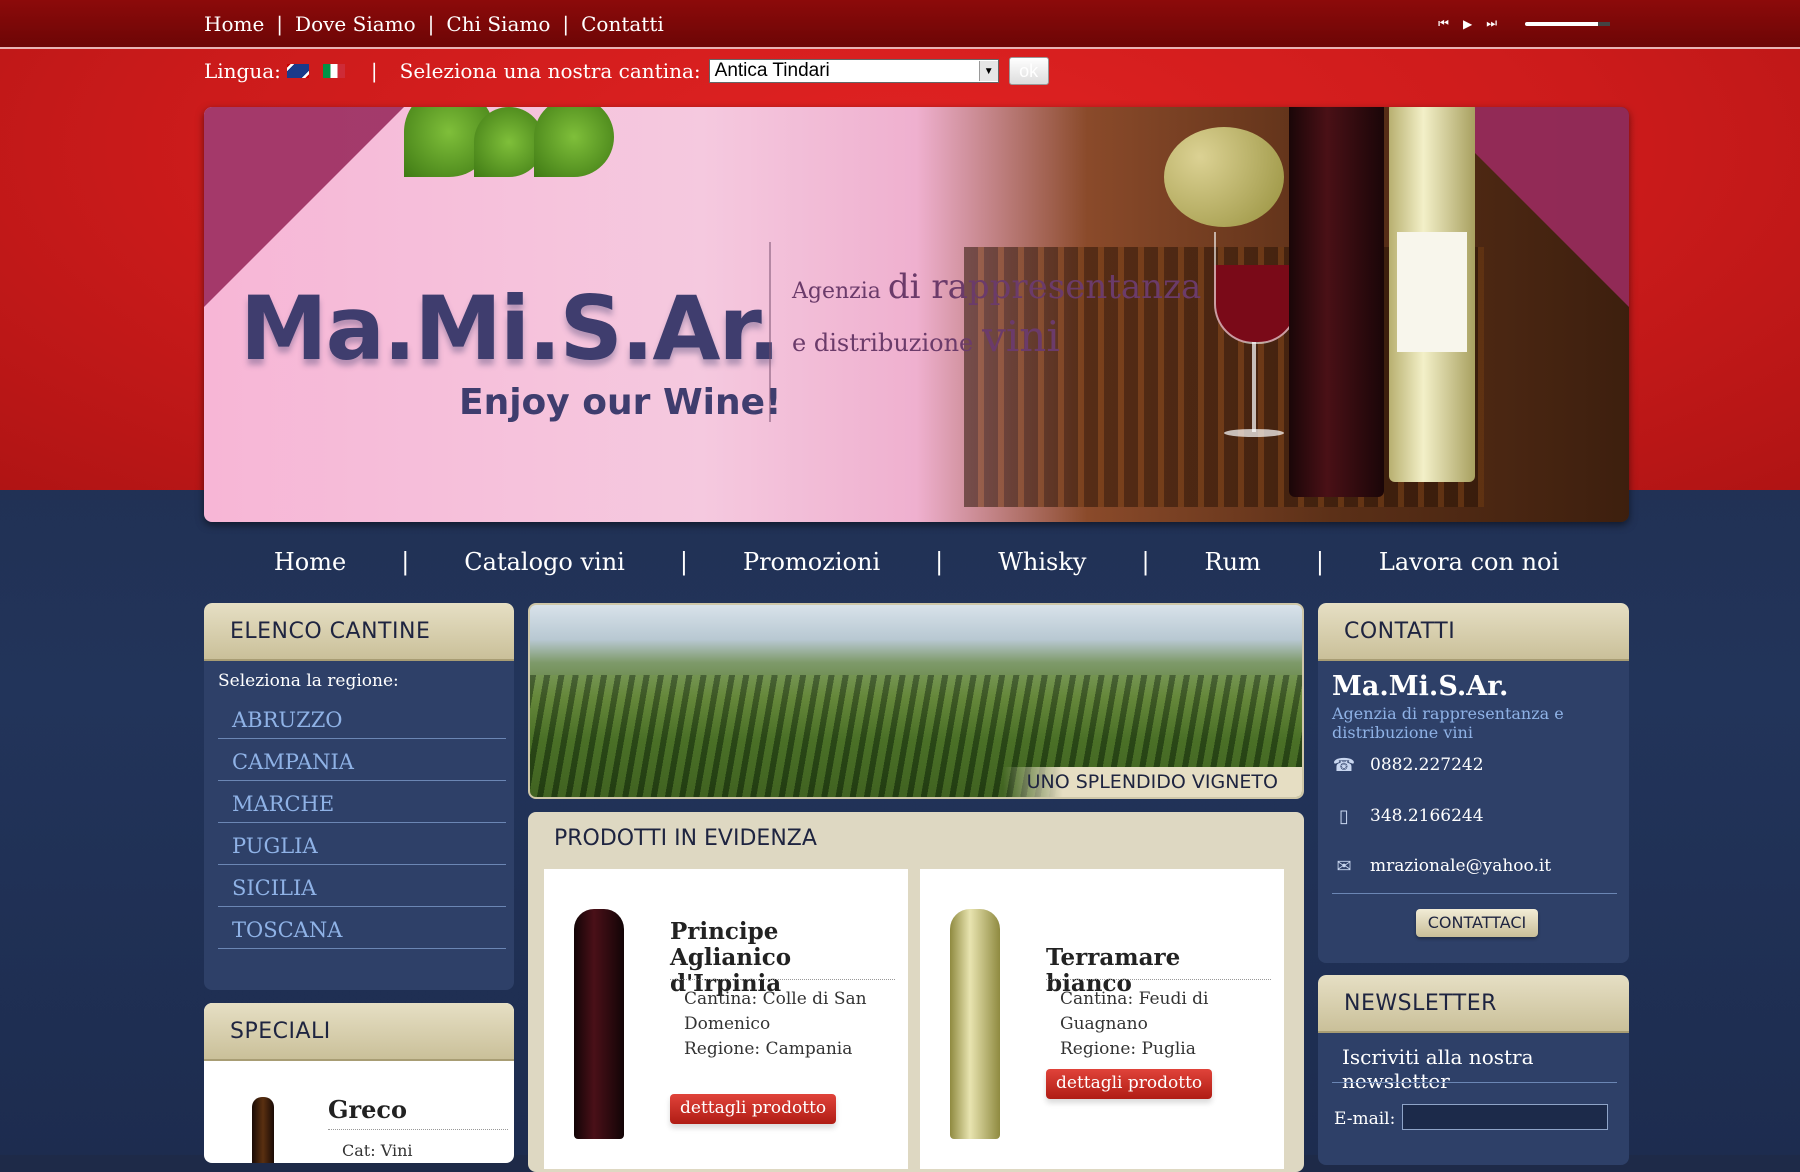  Describe the element at coordinates (1567, 23) in the screenshot. I see `volume-slider` at that location.